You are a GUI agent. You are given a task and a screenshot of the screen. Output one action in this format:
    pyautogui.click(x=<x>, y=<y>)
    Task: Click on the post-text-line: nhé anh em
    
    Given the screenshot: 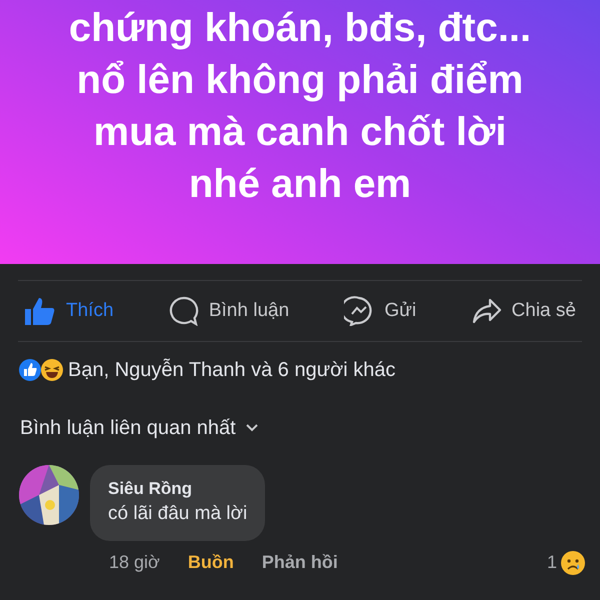 What is the action you would take?
    pyautogui.click(x=300, y=184)
    